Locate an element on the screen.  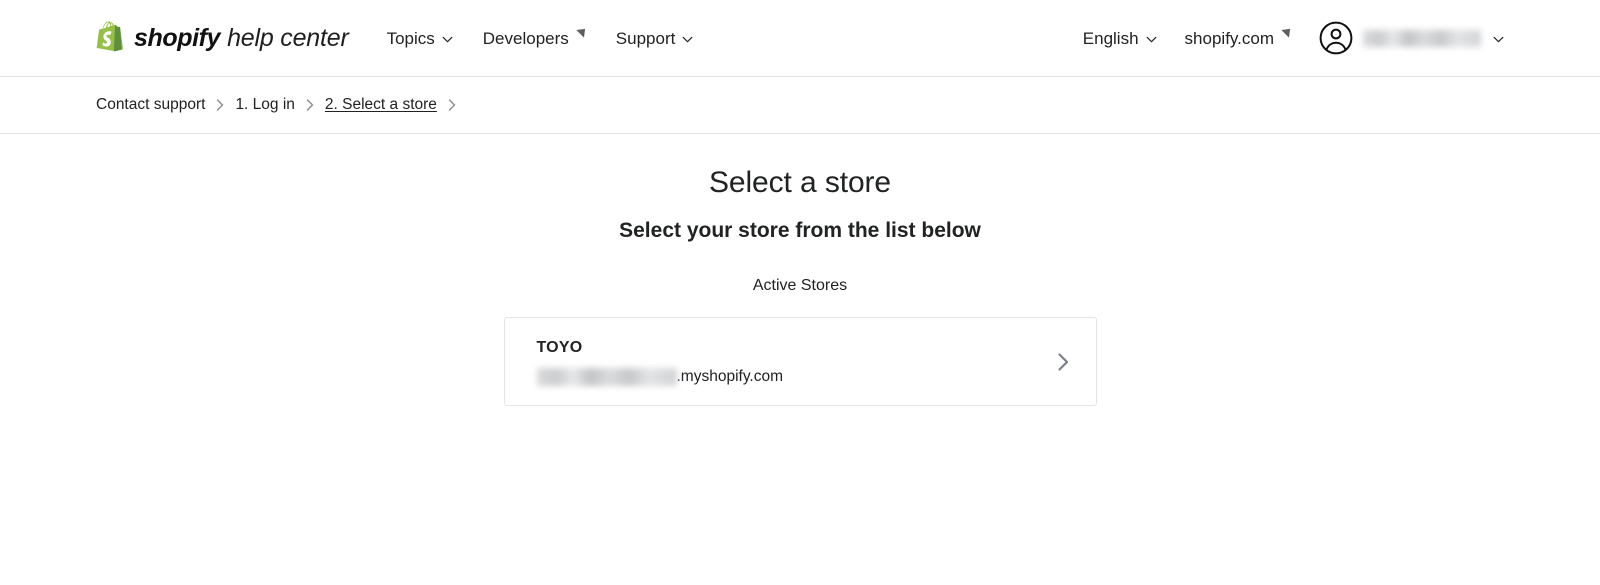
active-stores-label: Active Stores is located at coordinates (800, 286).